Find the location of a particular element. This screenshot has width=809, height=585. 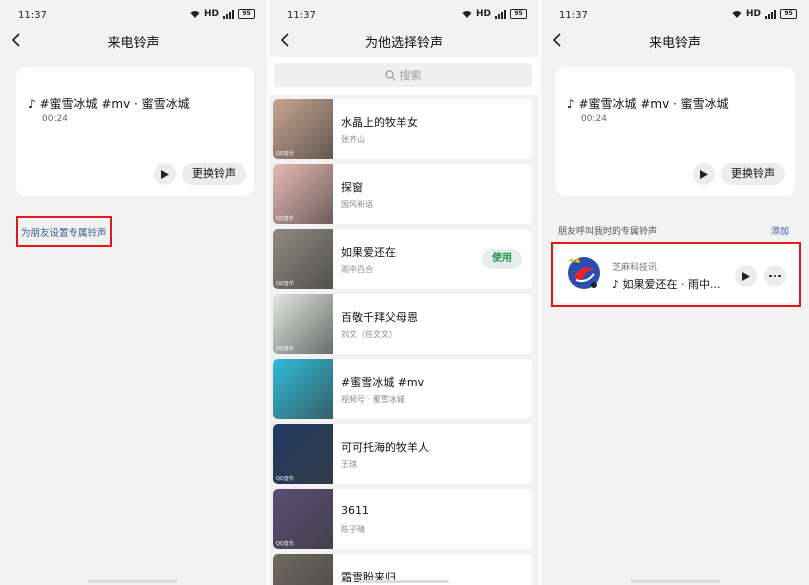

page-title: 为他选择铃声 is located at coordinates (403, 43).